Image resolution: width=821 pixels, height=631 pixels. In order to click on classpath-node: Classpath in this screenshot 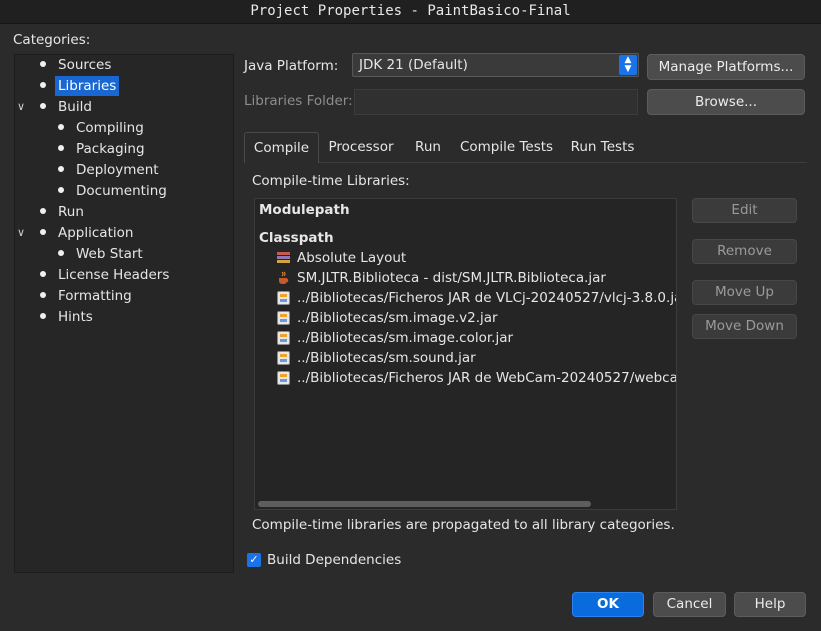, I will do `click(296, 238)`.